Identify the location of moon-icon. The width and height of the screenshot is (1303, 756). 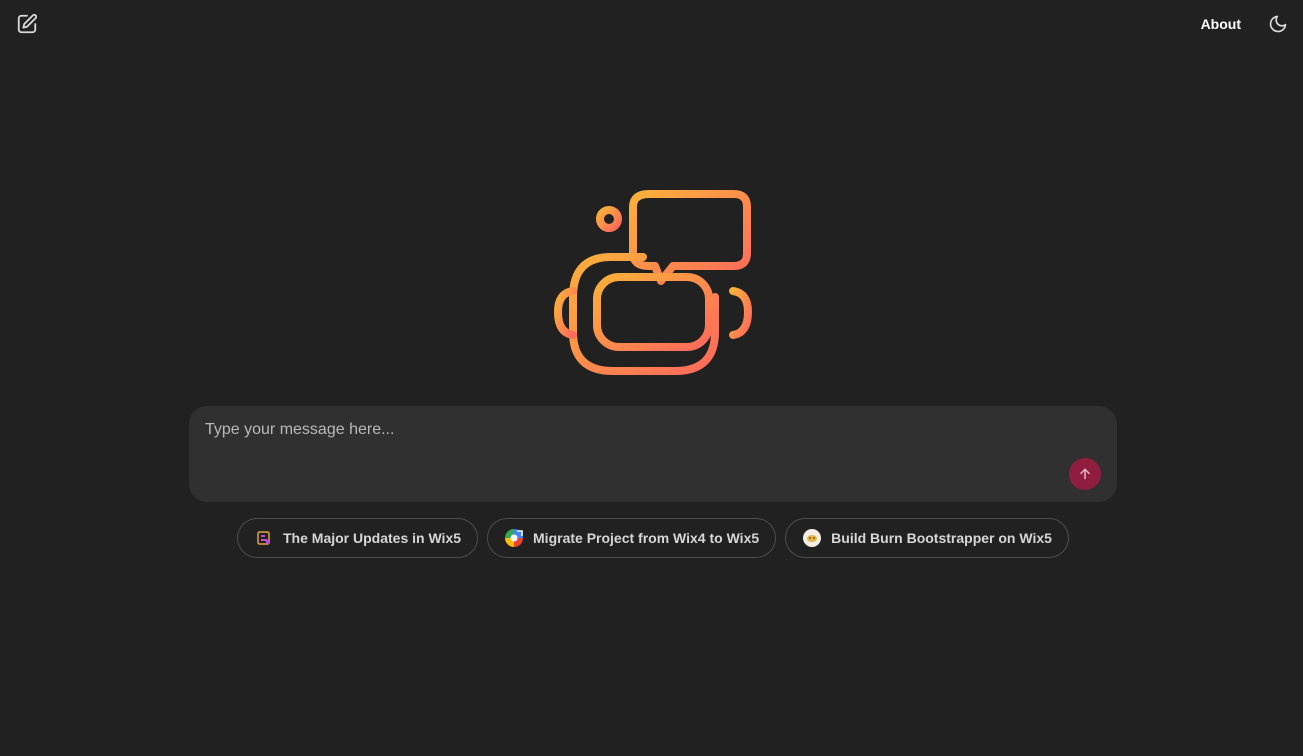
(1278, 24).